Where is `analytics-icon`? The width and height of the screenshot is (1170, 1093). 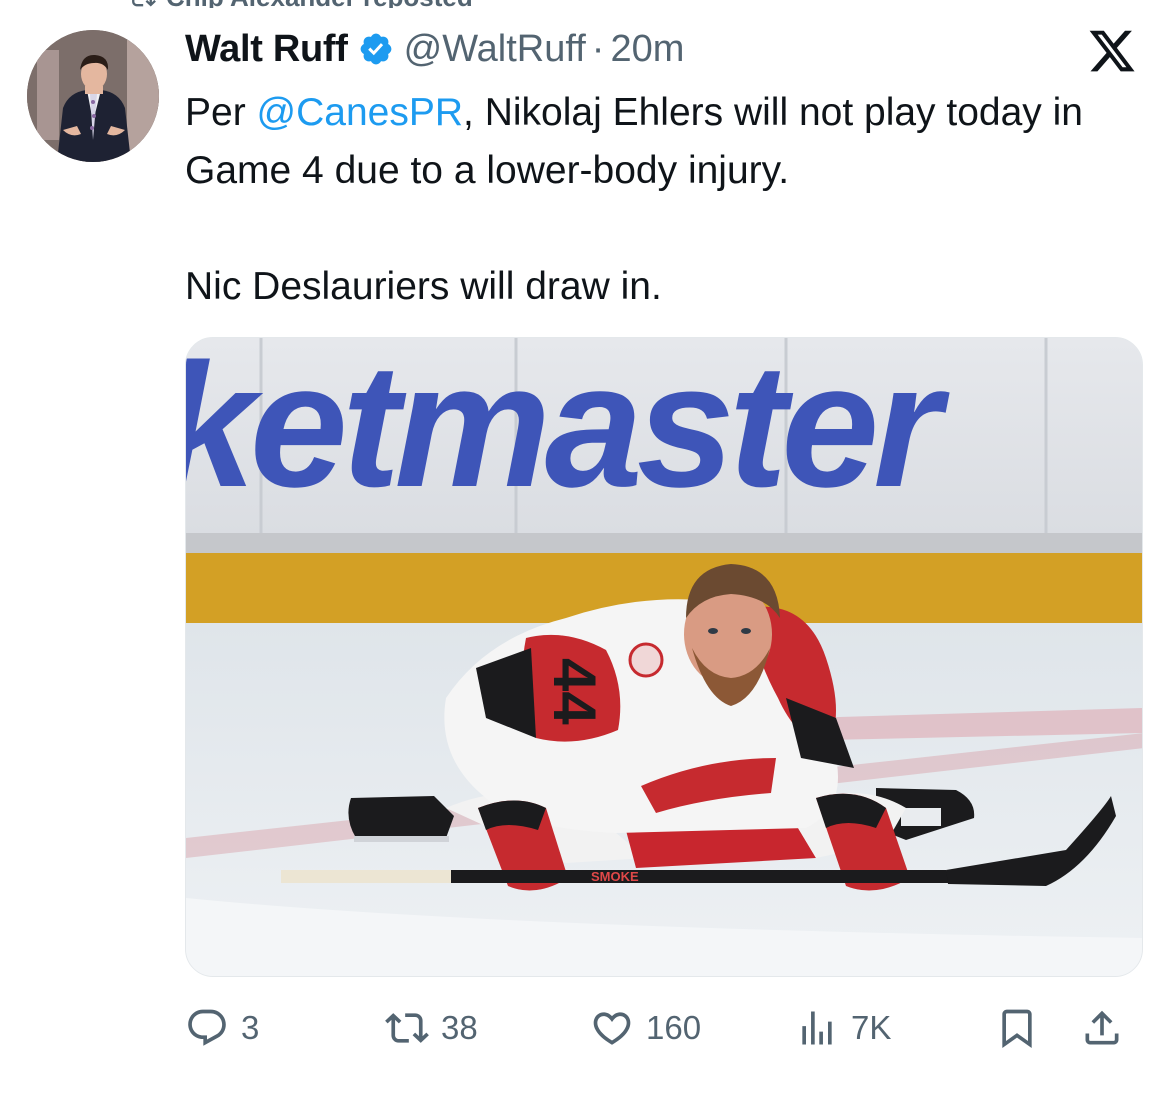 analytics-icon is located at coordinates (817, 1028).